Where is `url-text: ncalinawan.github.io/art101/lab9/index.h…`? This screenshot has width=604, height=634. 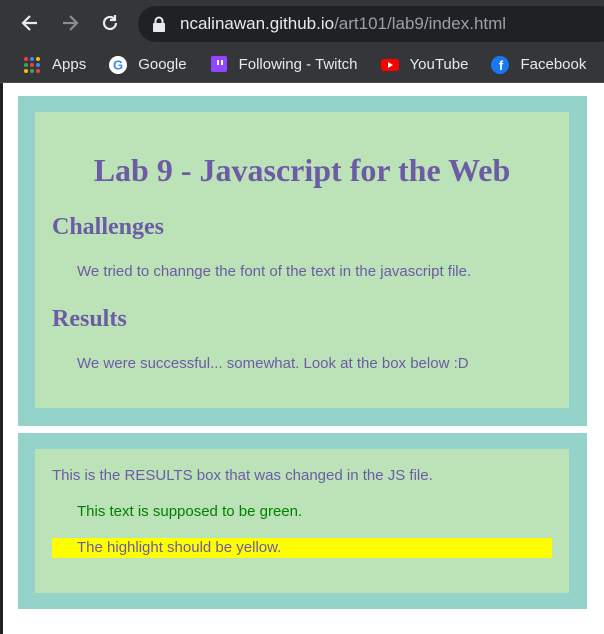 url-text: ncalinawan.github.io/art101/lab9/index.h… is located at coordinates (343, 24).